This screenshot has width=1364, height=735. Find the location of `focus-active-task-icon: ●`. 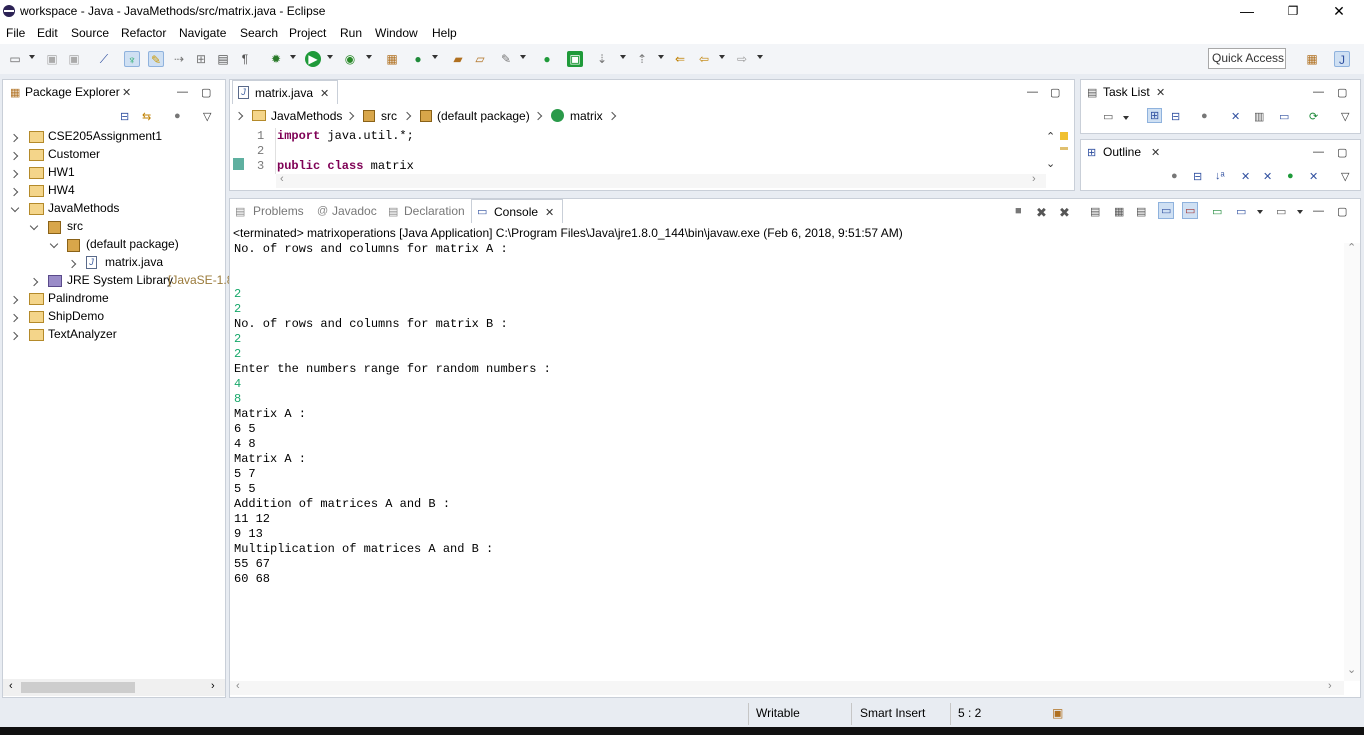

focus-active-task-icon: ● is located at coordinates (177, 116).